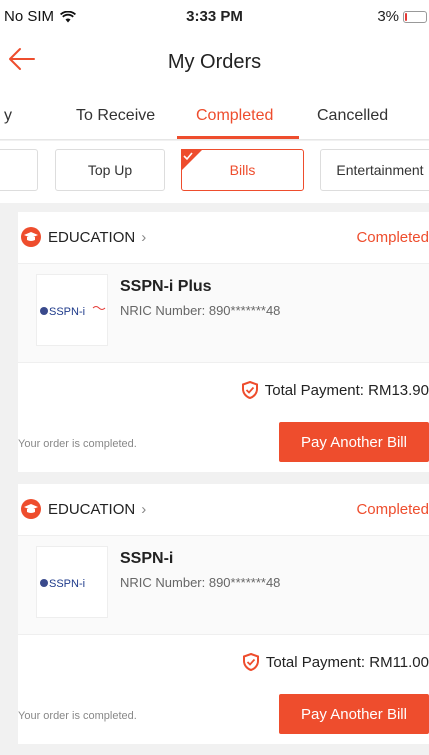  Describe the element at coordinates (402, 16) in the screenshot. I see `battery-indicator: 3%` at that location.